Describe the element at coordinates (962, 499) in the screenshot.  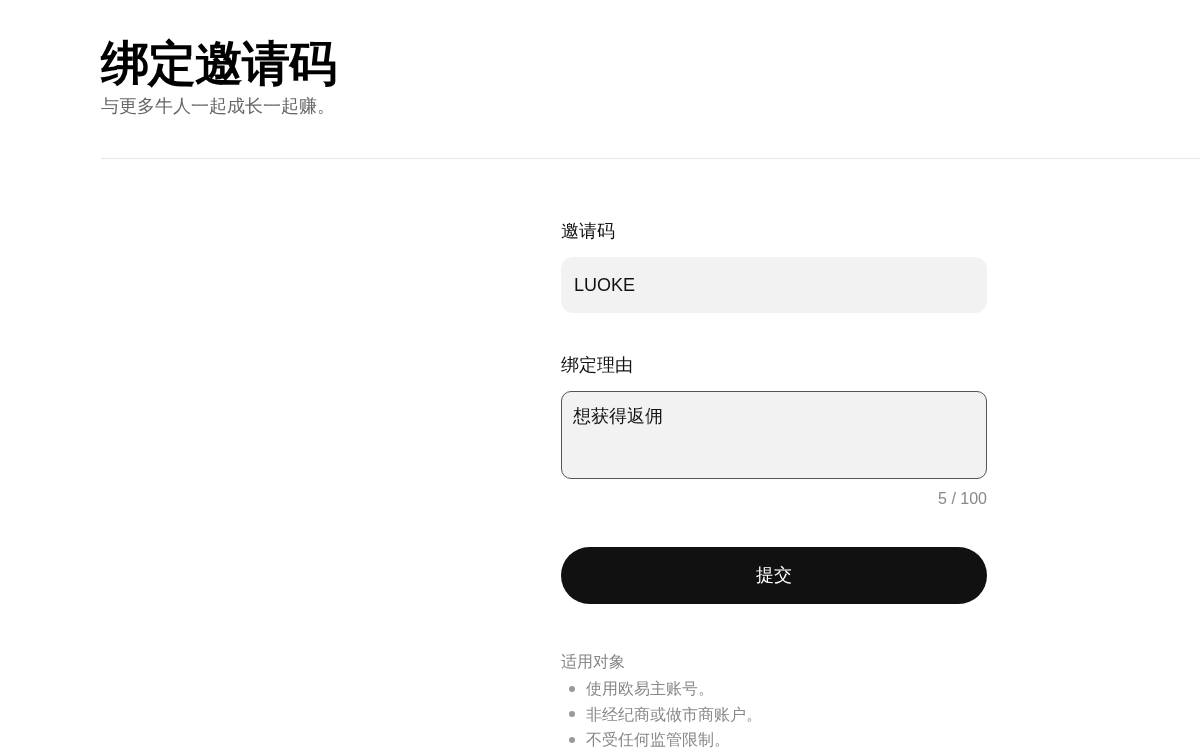
I see `character-counter: 5 / 100` at that location.